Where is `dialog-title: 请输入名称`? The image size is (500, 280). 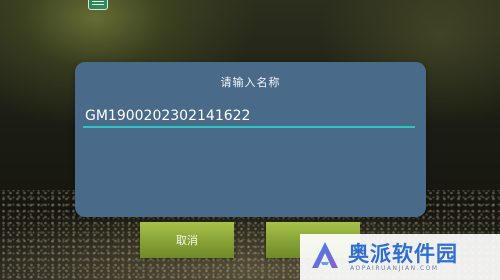 dialog-title: 请输入名称 is located at coordinates (250, 82).